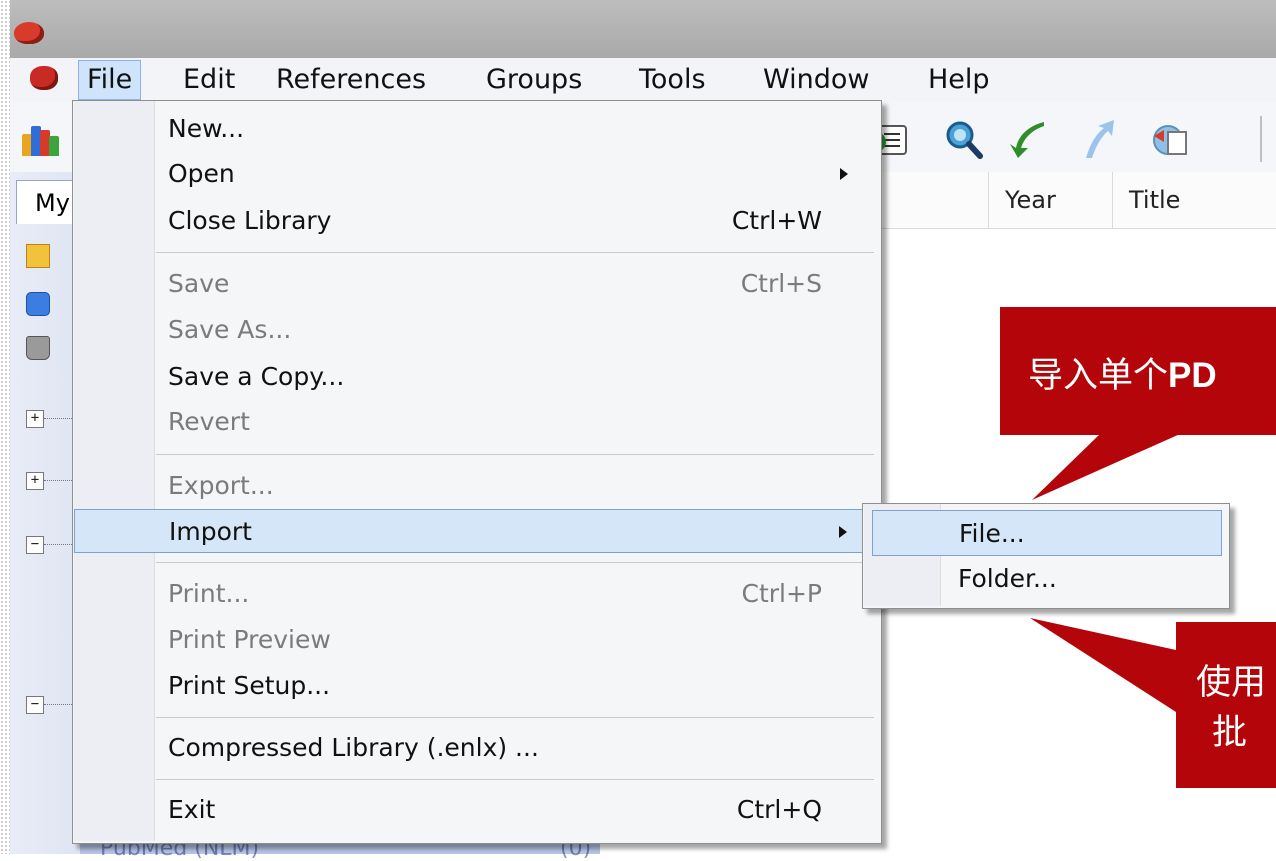 The image size is (1276, 861). What do you see at coordinates (476, 221) in the screenshot?
I see `menu-item-close-library: Close Library Ctrl+W` at bounding box center [476, 221].